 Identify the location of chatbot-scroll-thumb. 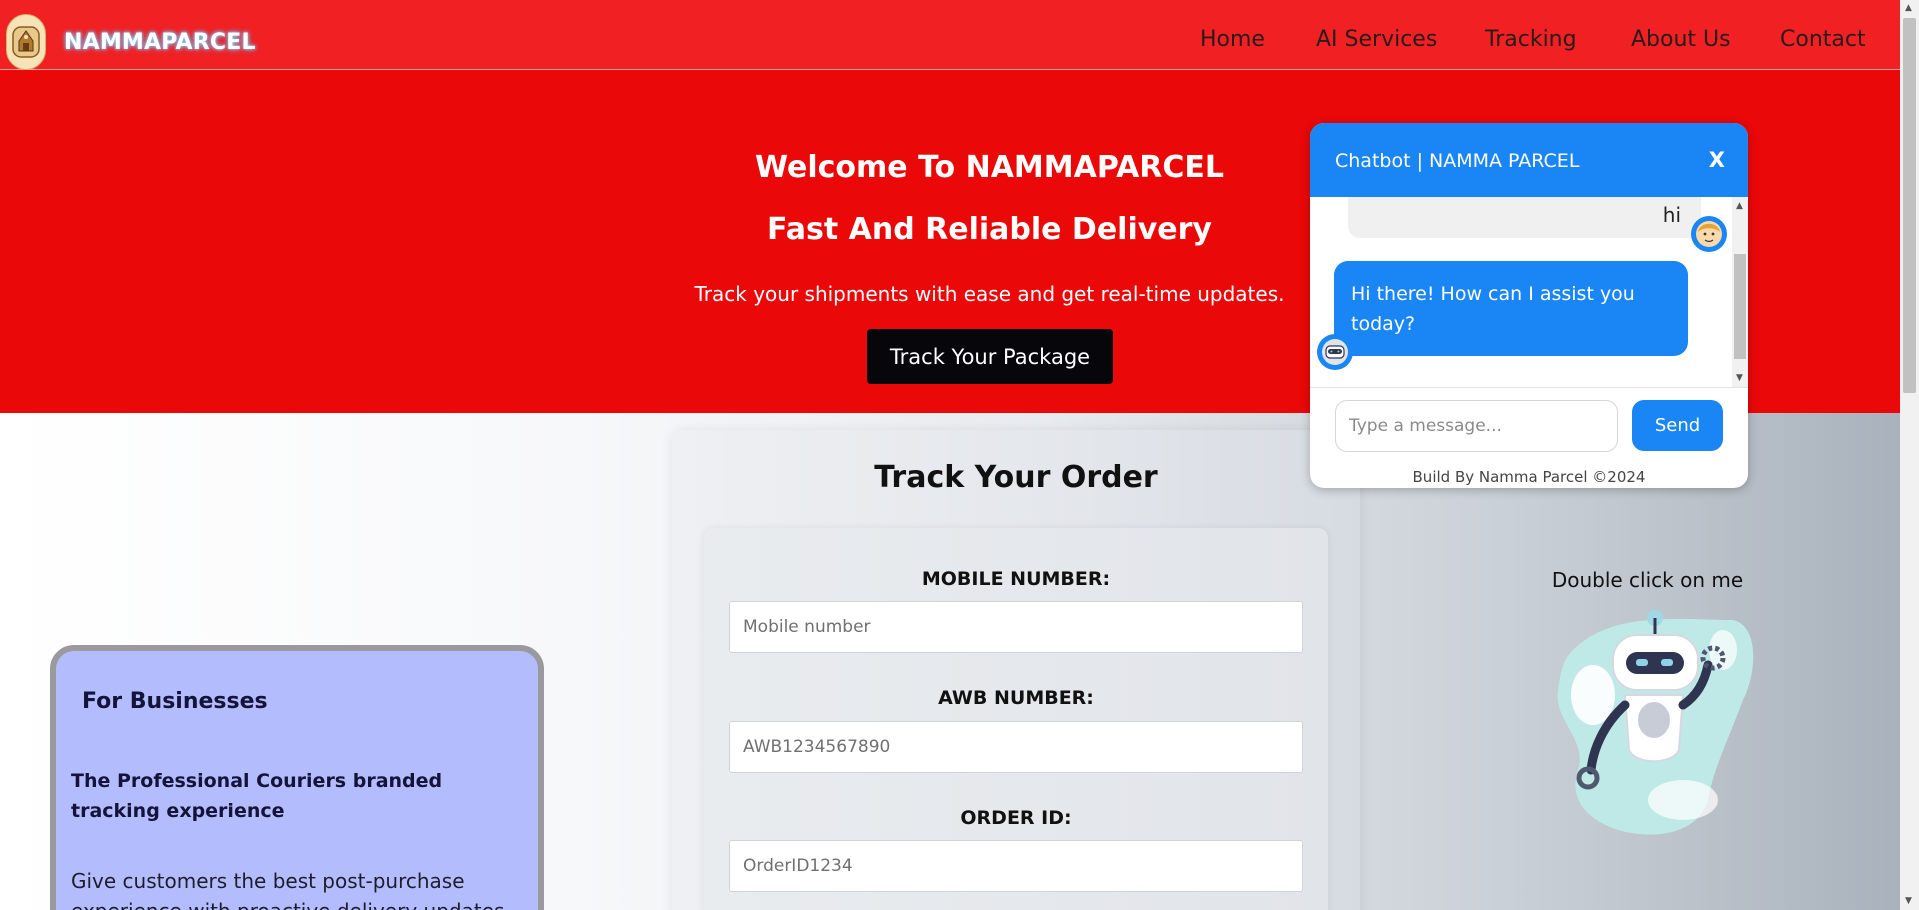
(1740, 306).